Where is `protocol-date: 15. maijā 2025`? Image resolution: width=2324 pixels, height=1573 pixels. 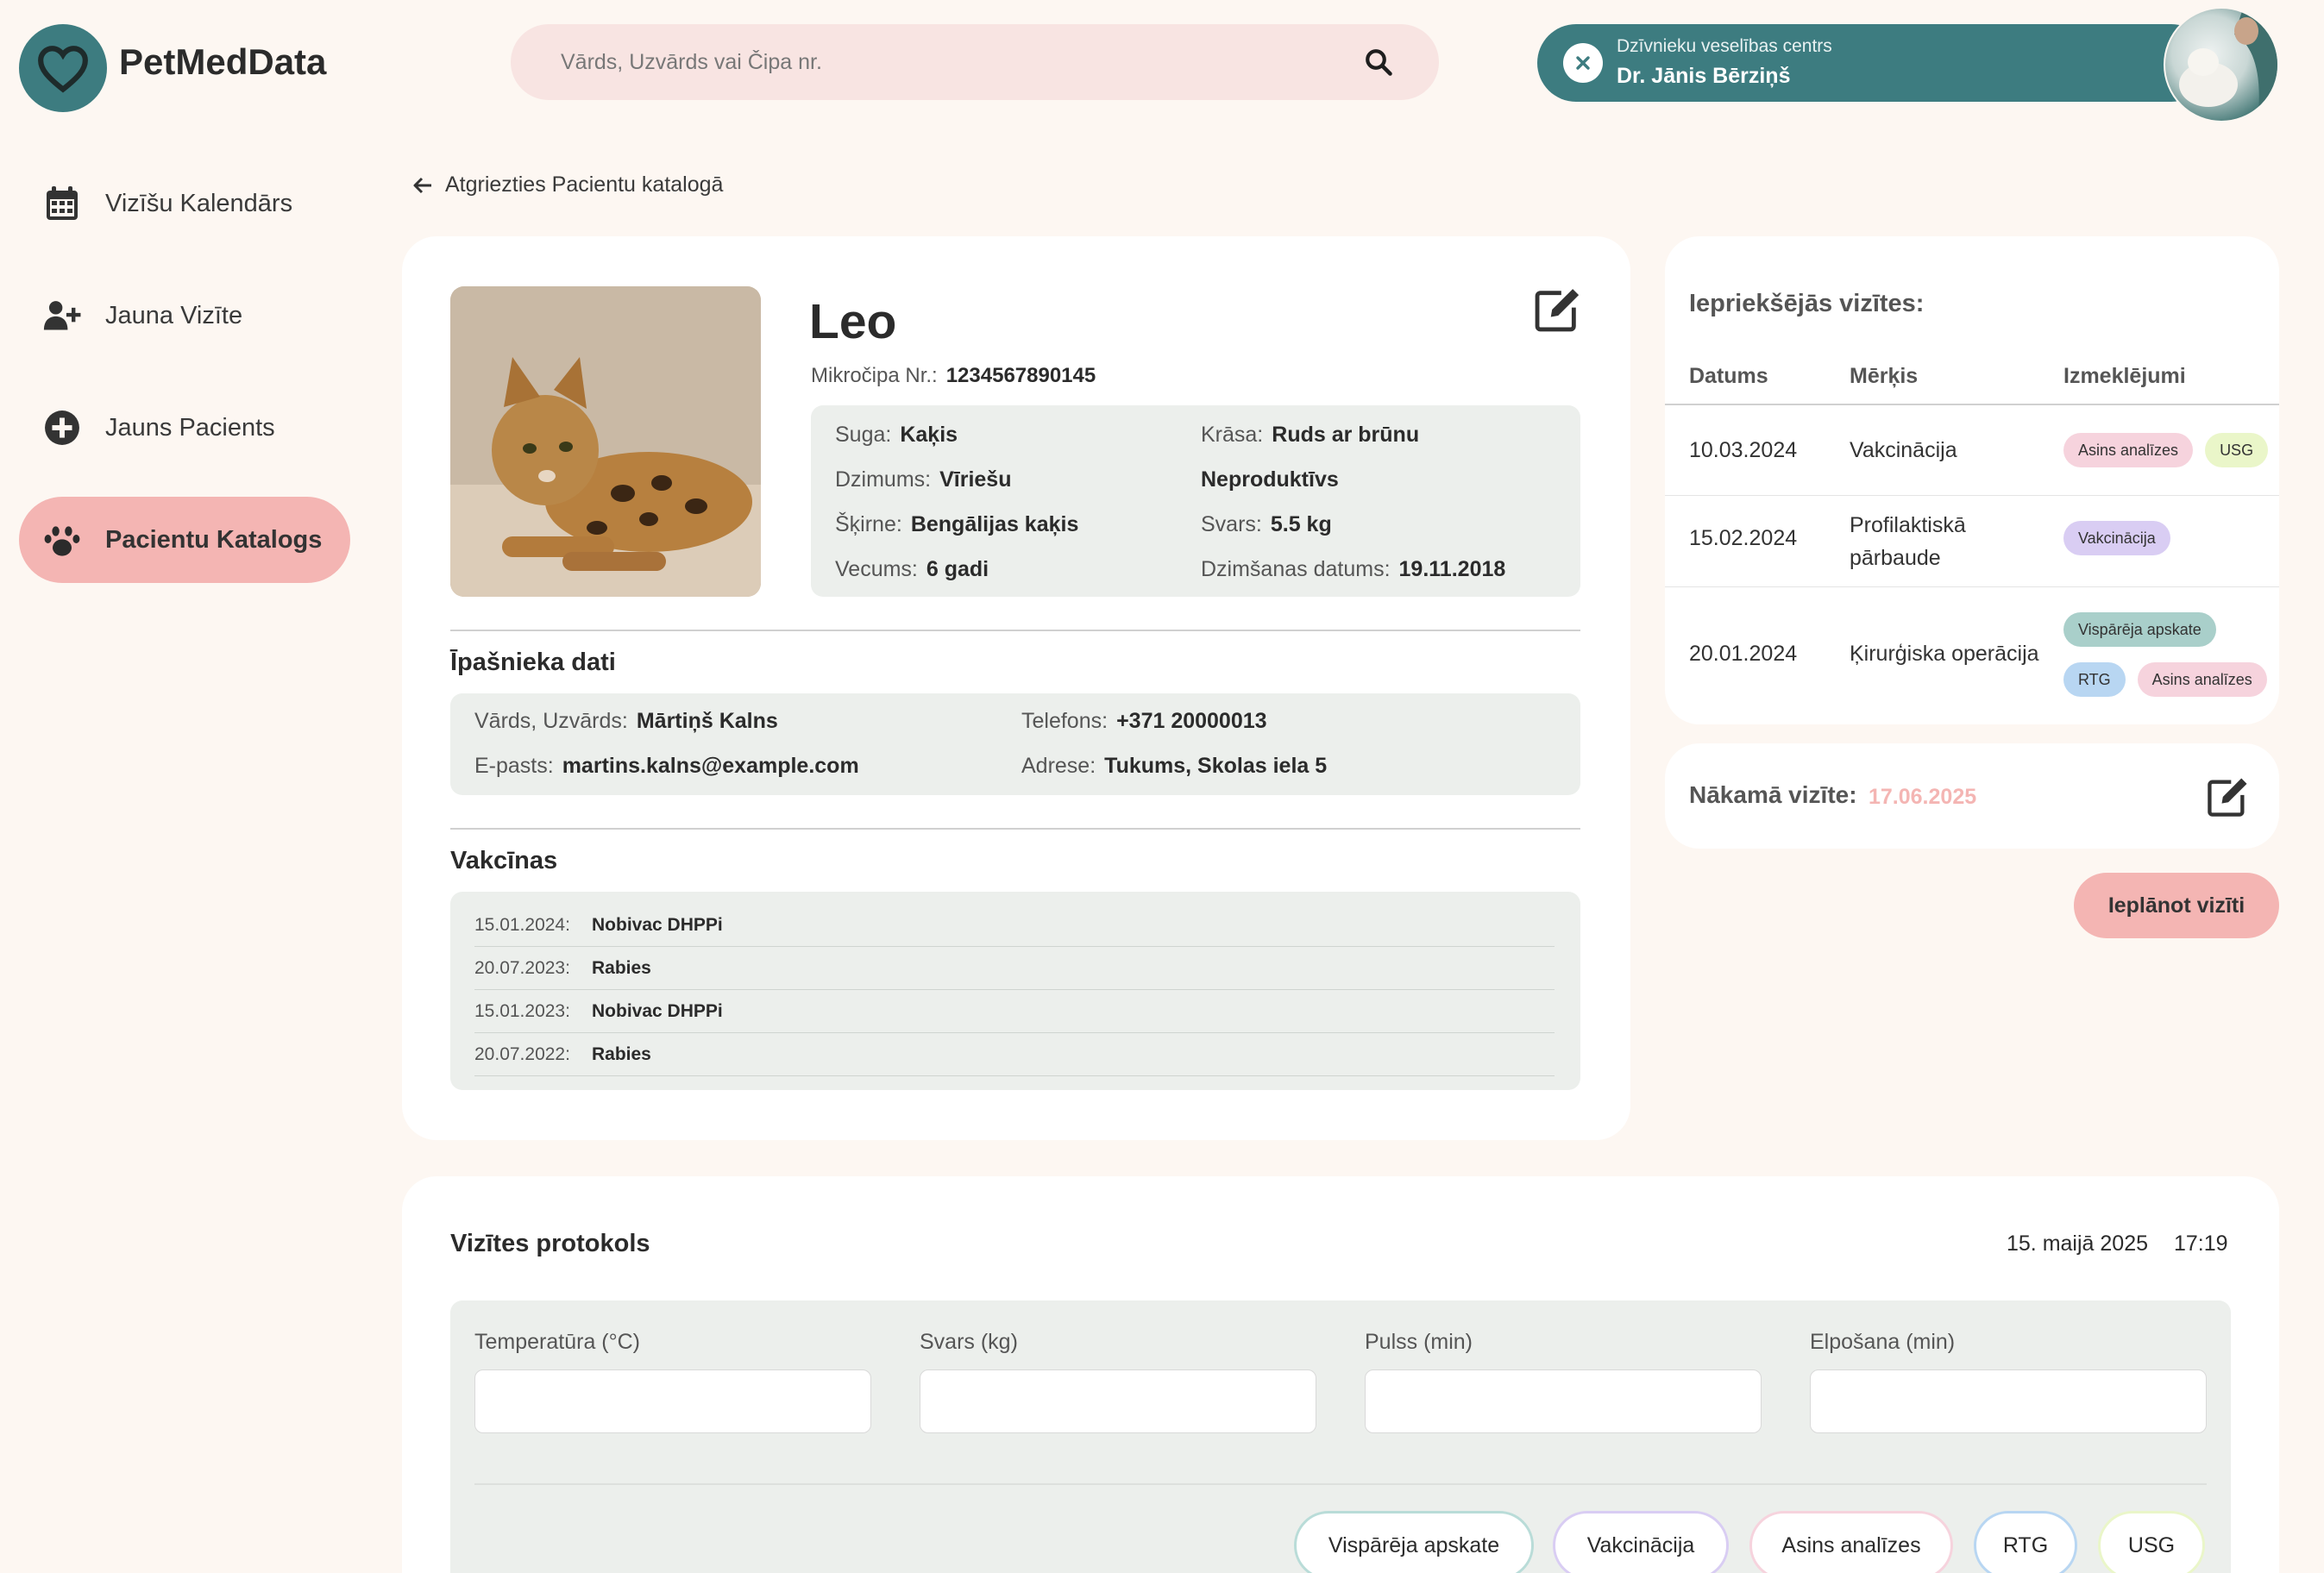
protocol-date: 15. maijā 2025 is located at coordinates (2078, 1243).